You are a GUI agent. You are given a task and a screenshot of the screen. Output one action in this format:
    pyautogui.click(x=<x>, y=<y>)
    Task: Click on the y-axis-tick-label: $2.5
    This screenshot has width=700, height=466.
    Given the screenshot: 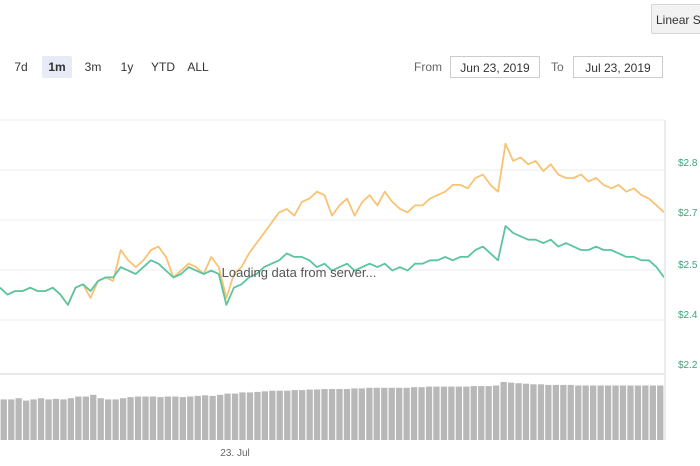 What is the action you would take?
    pyautogui.click(x=688, y=265)
    